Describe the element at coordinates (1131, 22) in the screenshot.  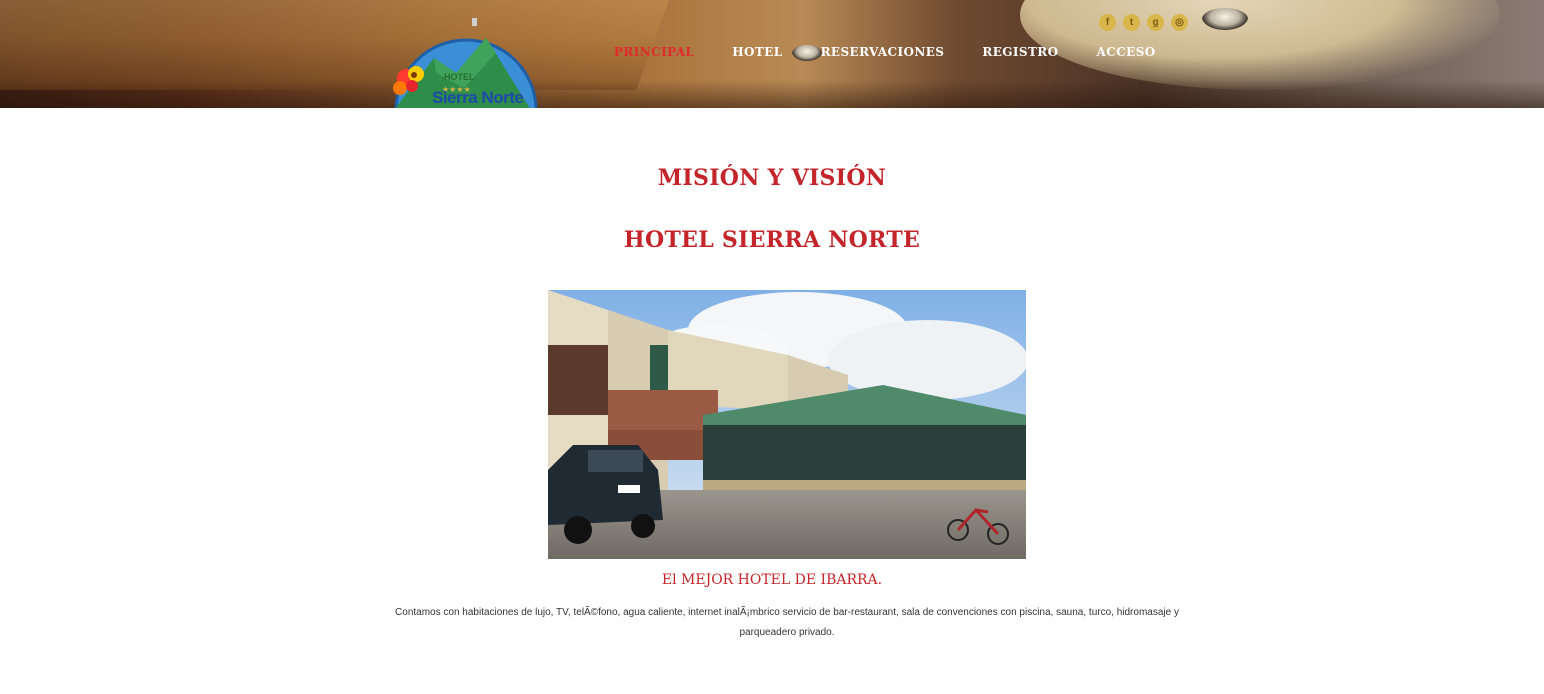
I see `twitter-icon: t` at that location.